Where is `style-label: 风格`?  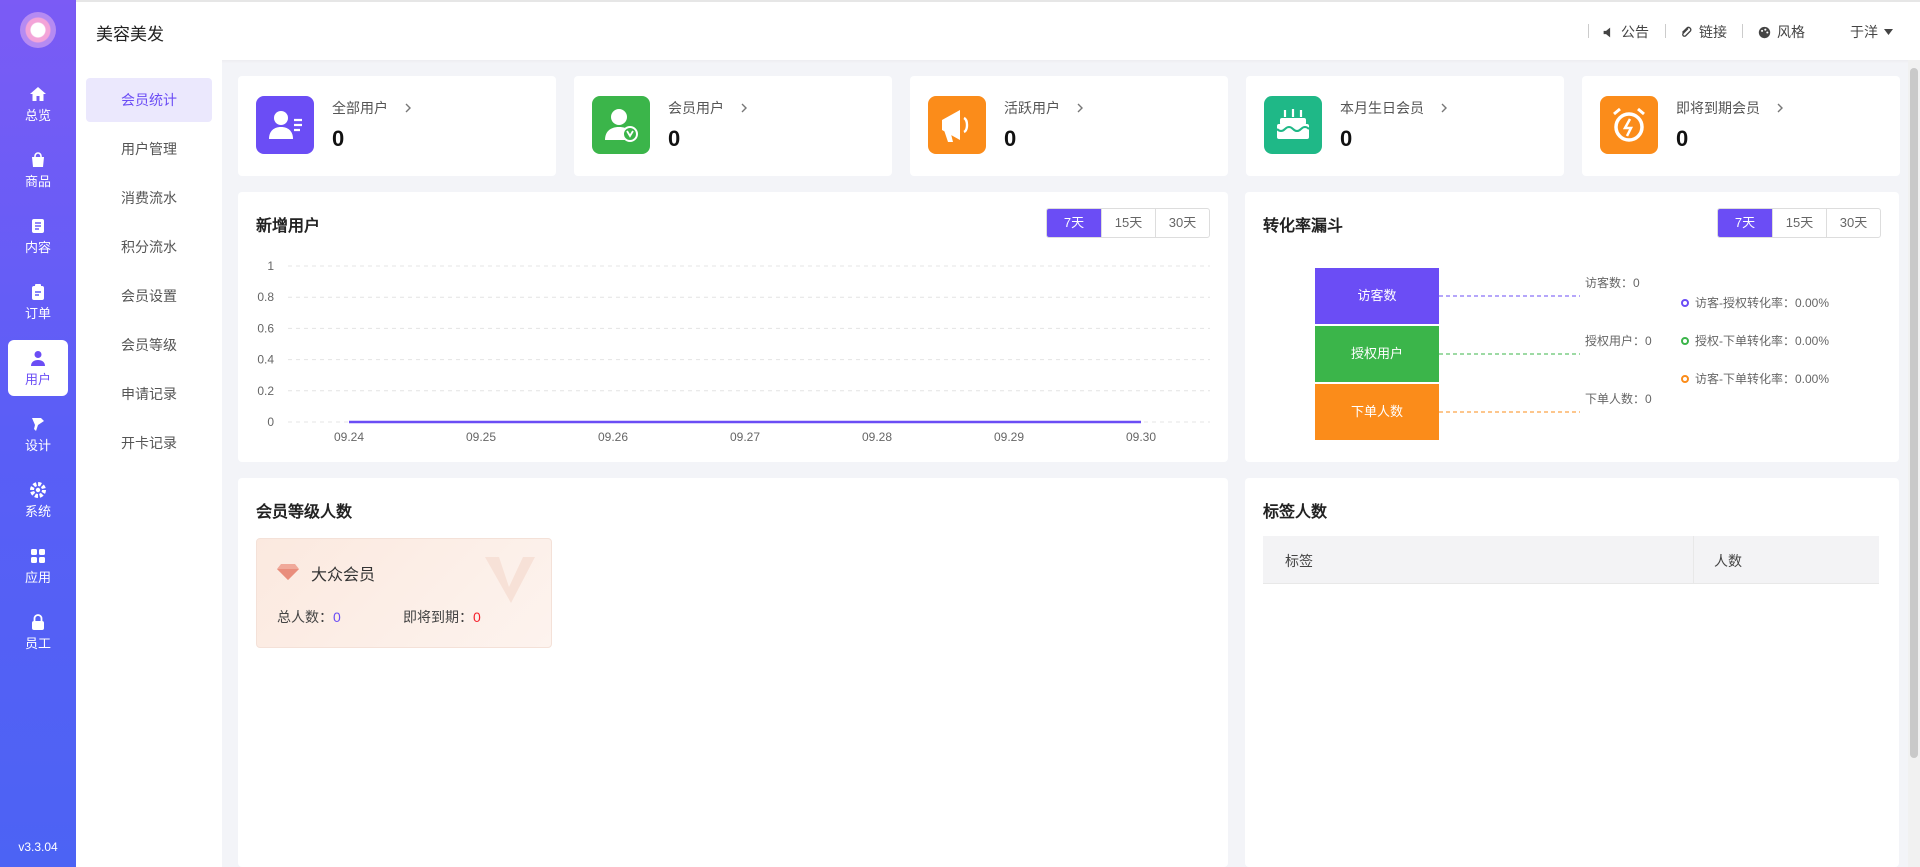
style-label: 风格 is located at coordinates (1791, 32).